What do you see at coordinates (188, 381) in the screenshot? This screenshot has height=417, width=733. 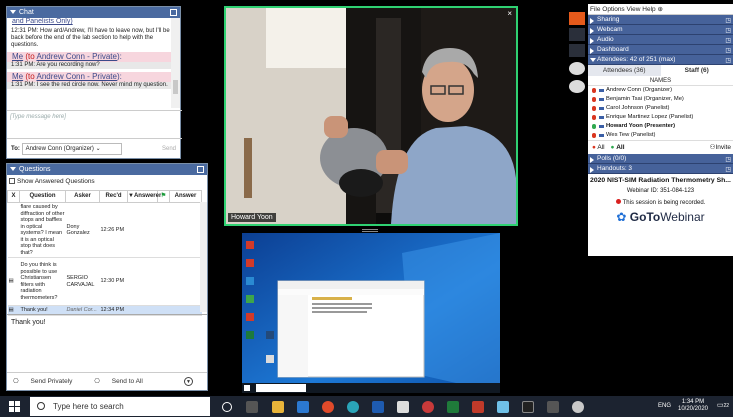 I see `expand-down-icon: ▼` at bounding box center [188, 381].